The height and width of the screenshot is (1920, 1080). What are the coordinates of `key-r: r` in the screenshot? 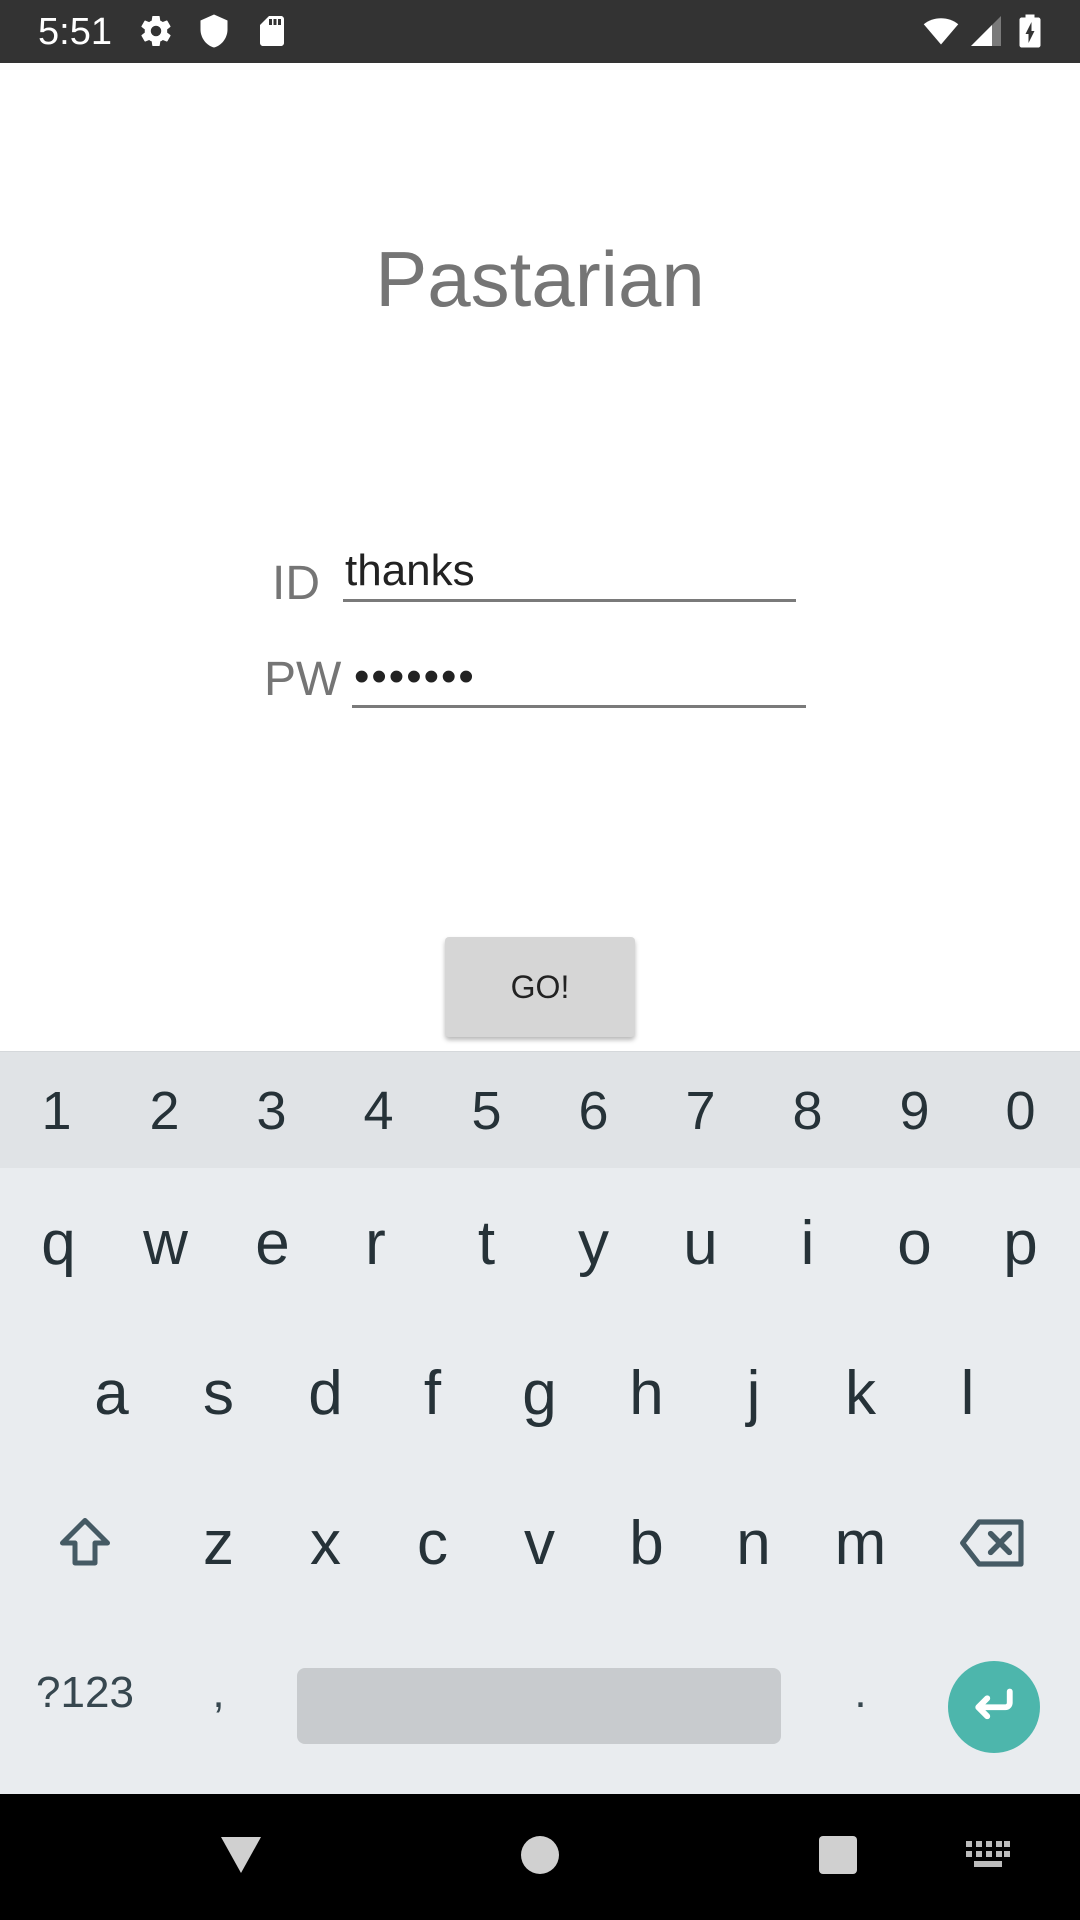 It's located at (375, 1243).